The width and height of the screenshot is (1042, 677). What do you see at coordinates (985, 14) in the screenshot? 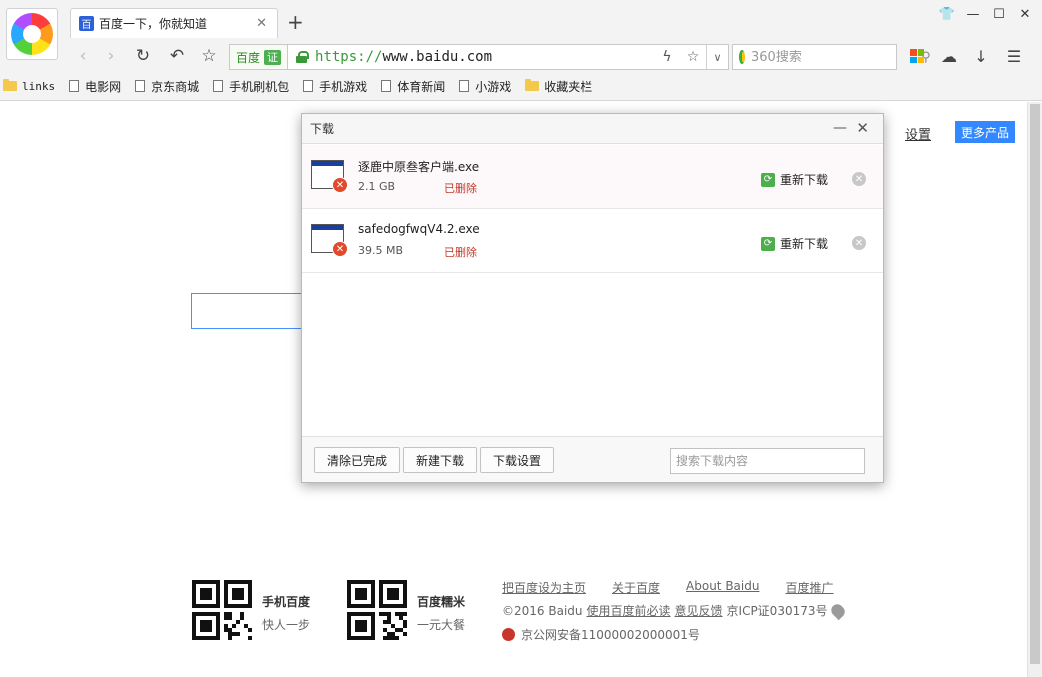
I see `window-controls: 👕 — ☐ ✕` at bounding box center [985, 14].